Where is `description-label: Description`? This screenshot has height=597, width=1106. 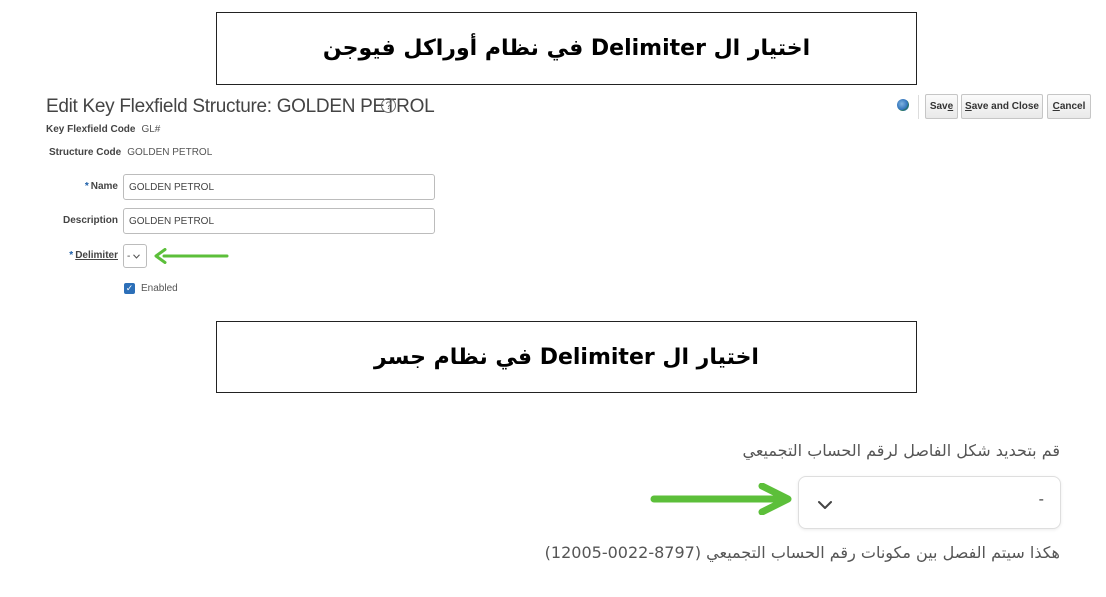 description-label: Description is located at coordinates (82, 220).